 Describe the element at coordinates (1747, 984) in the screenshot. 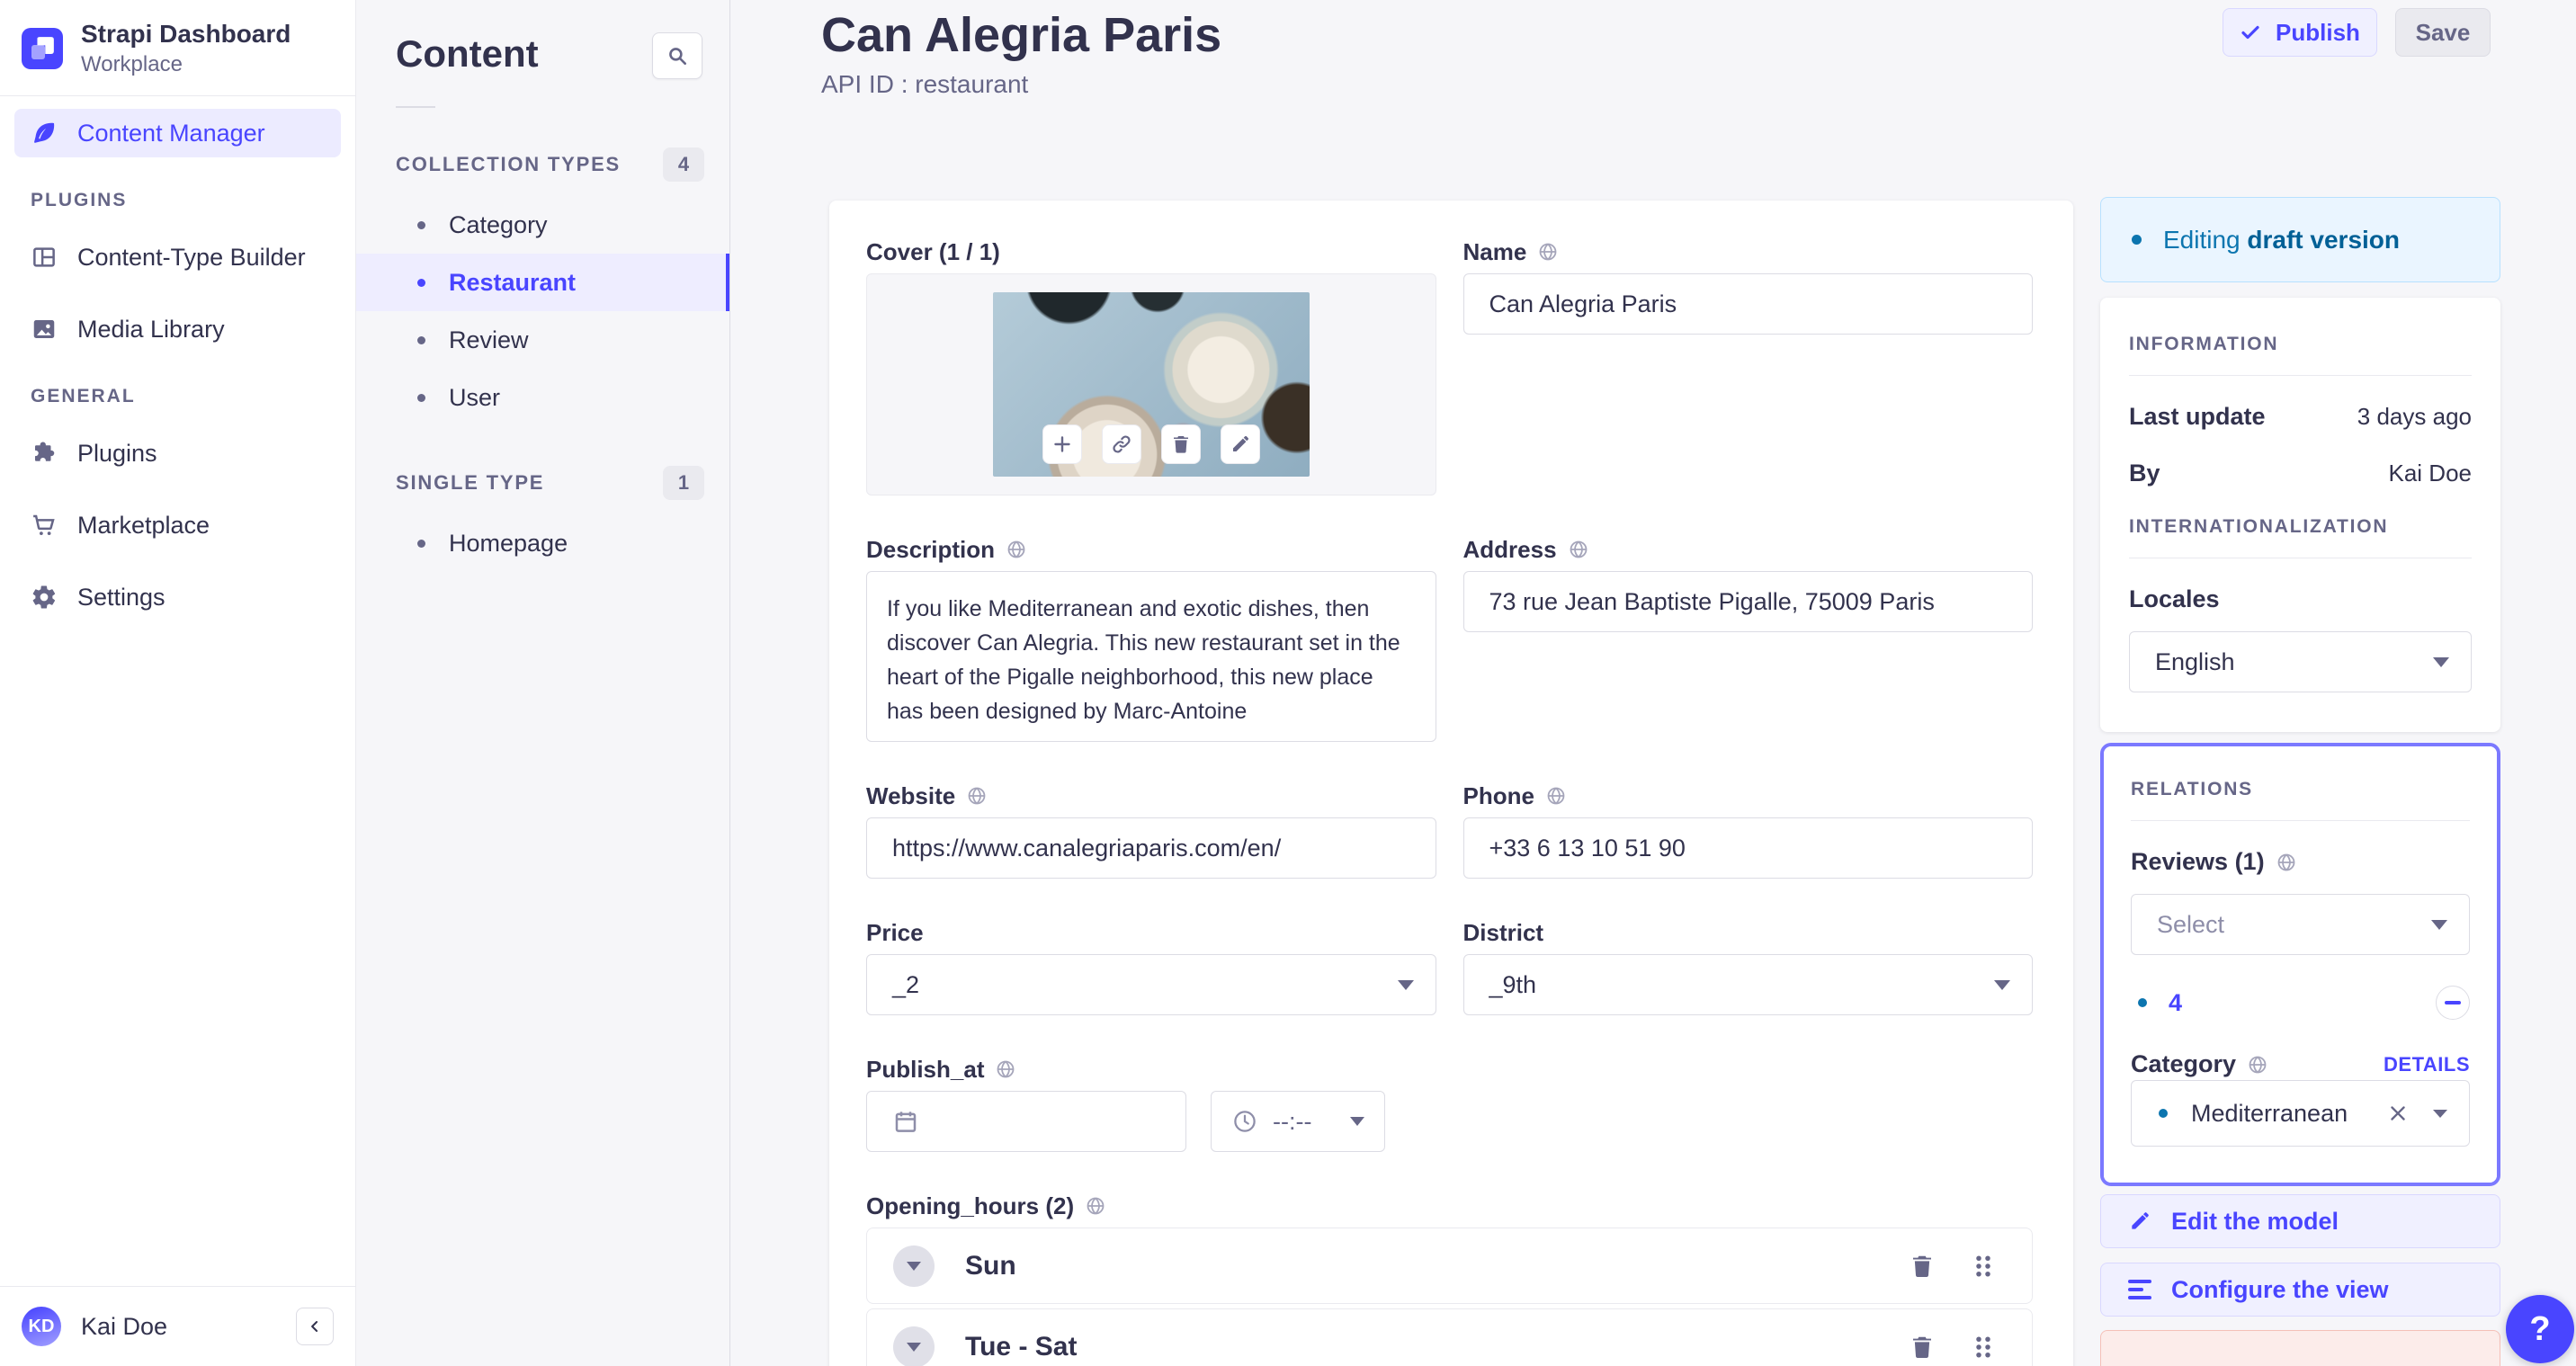

I see `district-select: _9th` at that location.